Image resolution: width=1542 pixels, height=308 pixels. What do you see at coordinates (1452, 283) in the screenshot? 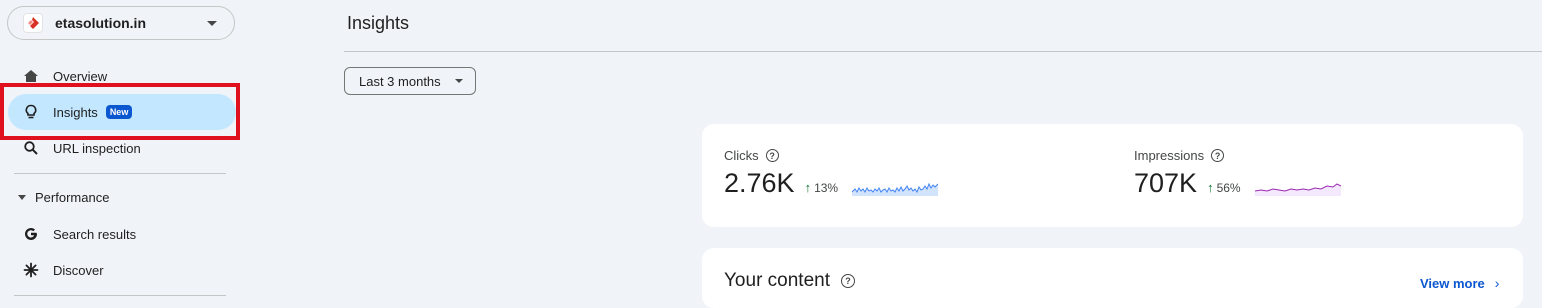
I see `view-more-label: View more` at bounding box center [1452, 283].